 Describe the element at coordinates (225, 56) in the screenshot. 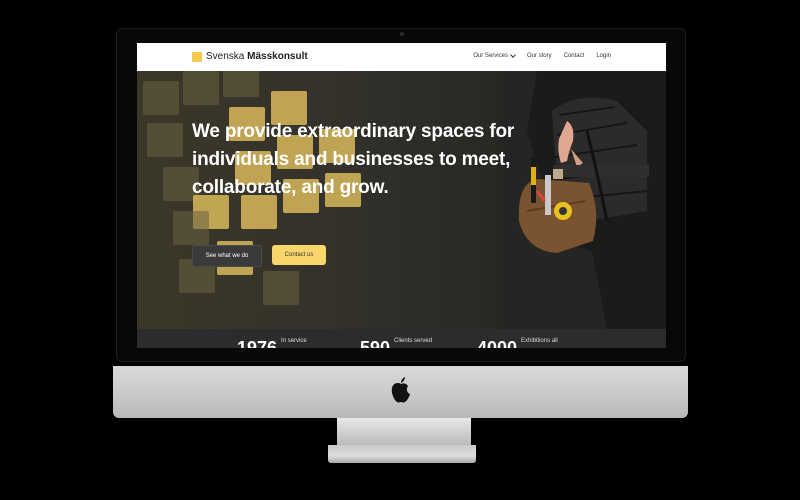

I see `brand-name-light: Svenska` at that location.